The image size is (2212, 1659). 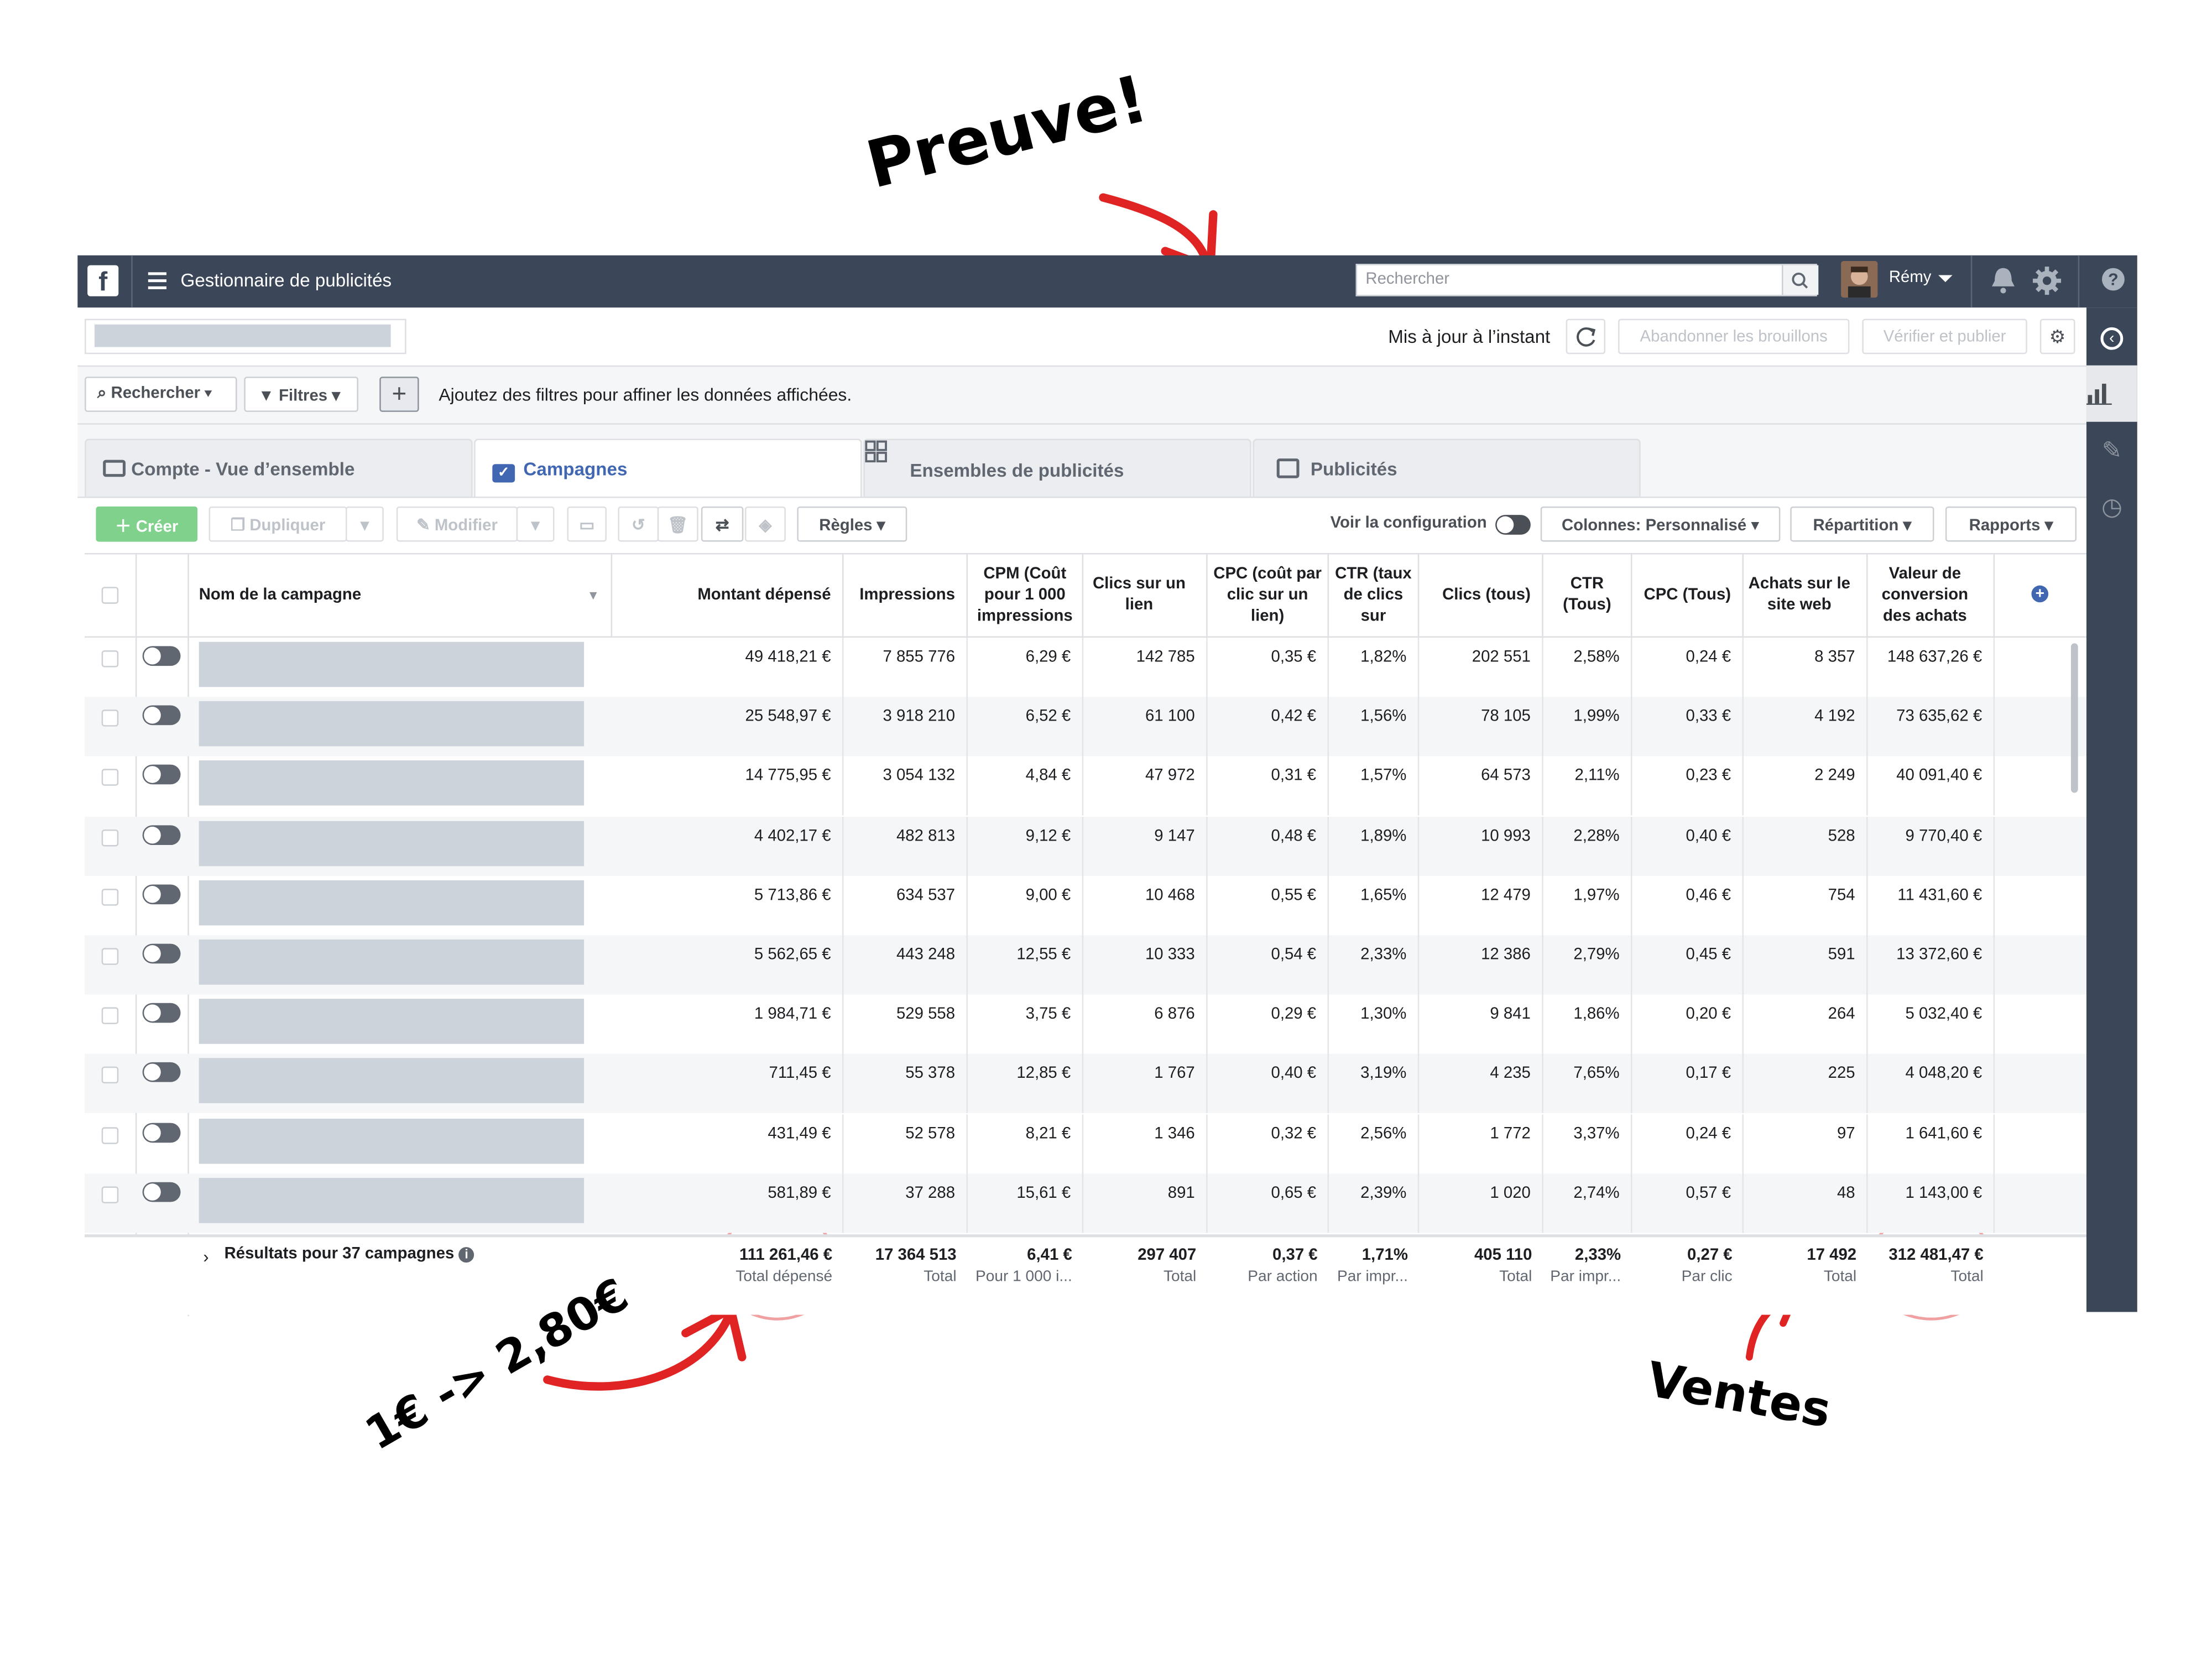 I want to click on table-cell: 2,11%, so click(x=1588, y=787).